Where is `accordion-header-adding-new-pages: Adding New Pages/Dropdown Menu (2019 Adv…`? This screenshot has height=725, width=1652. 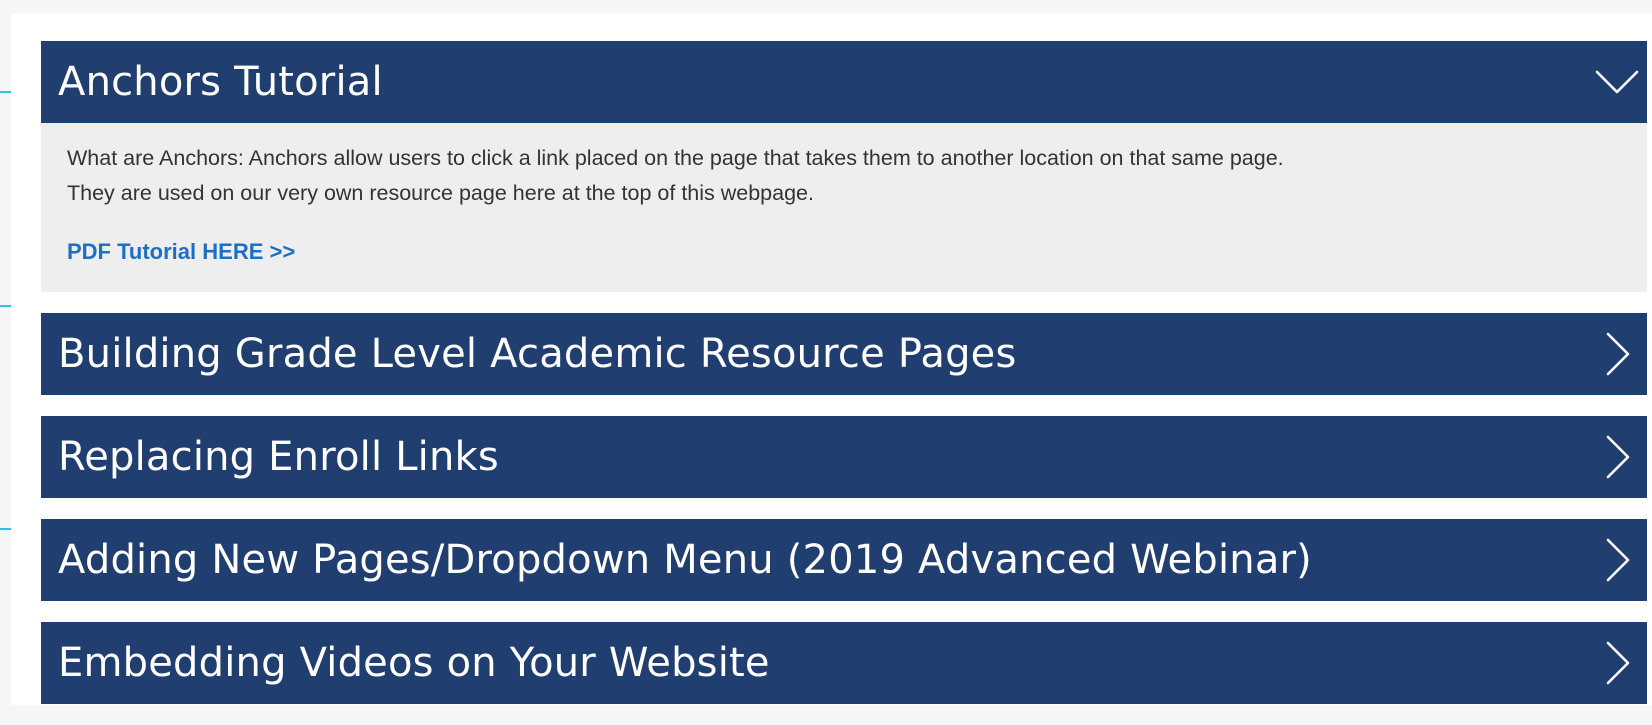
accordion-header-adding-new-pages: Adding New Pages/Dropdown Menu (2019 Adv… is located at coordinates (844, 560).